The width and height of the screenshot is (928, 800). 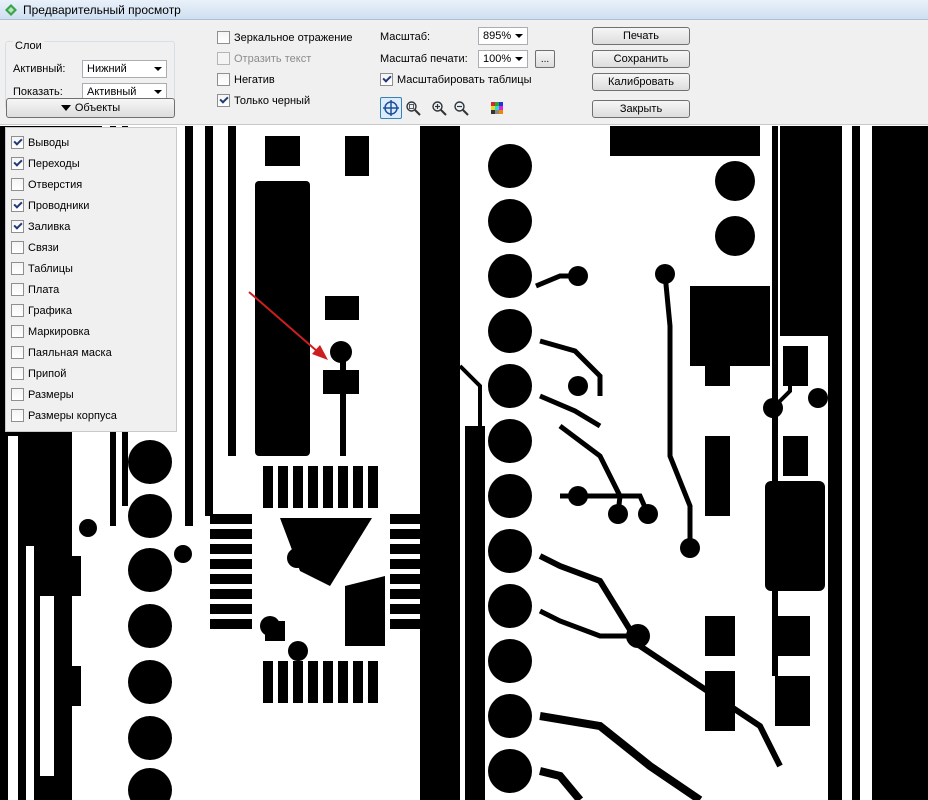 I want to click on object-checkbox-package-dimensions: Размеры корпуса, so click(x=64, y=415).